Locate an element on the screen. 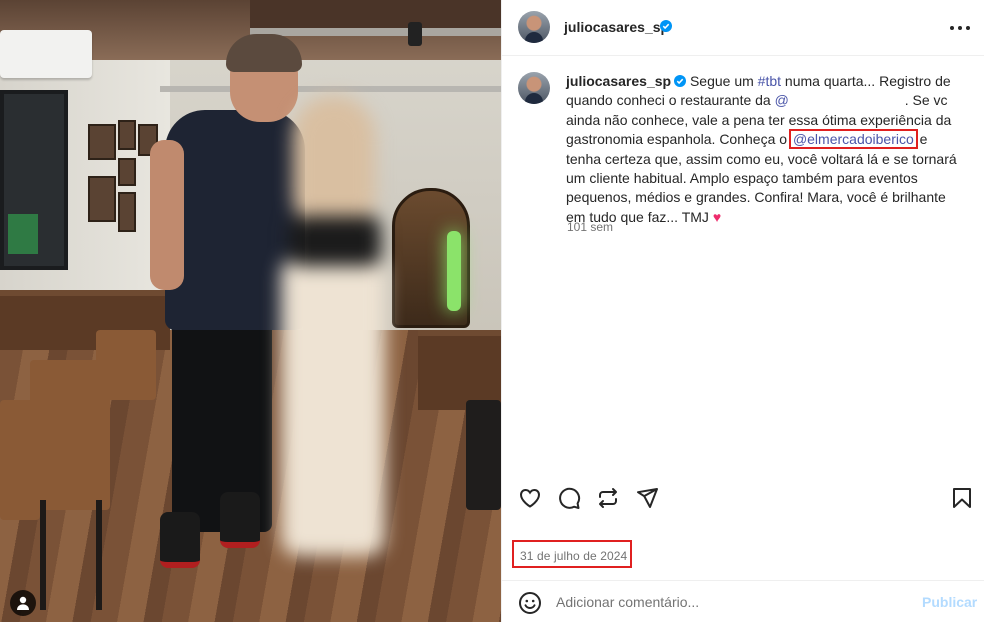 This screenshot has width=984, height=622. comment-bar: Publicar is located at coordinates (743, 601).